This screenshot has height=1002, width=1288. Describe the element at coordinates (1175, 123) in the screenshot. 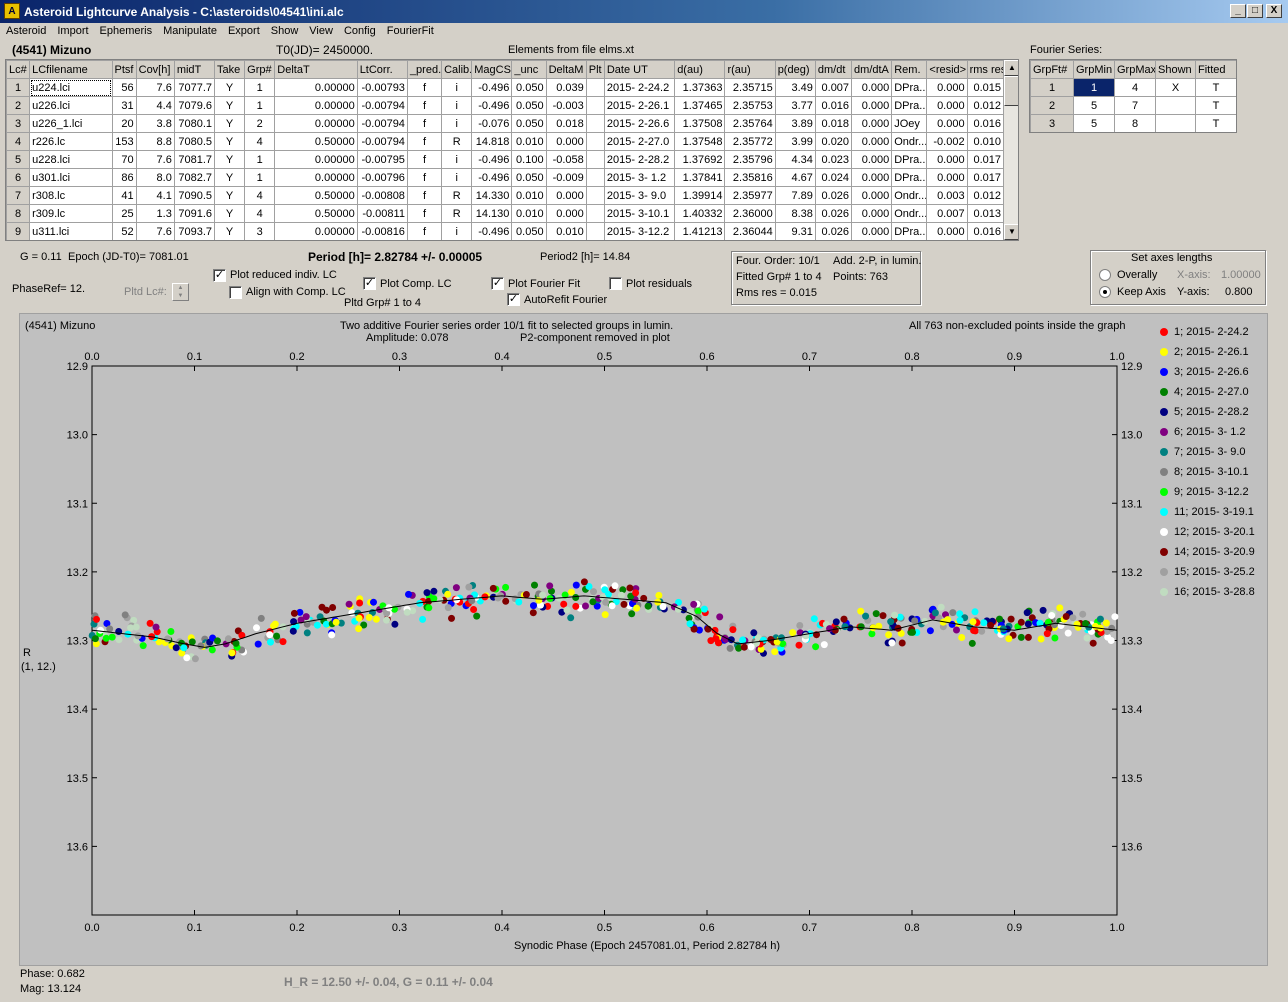

I see `fourier-cell` at that location.